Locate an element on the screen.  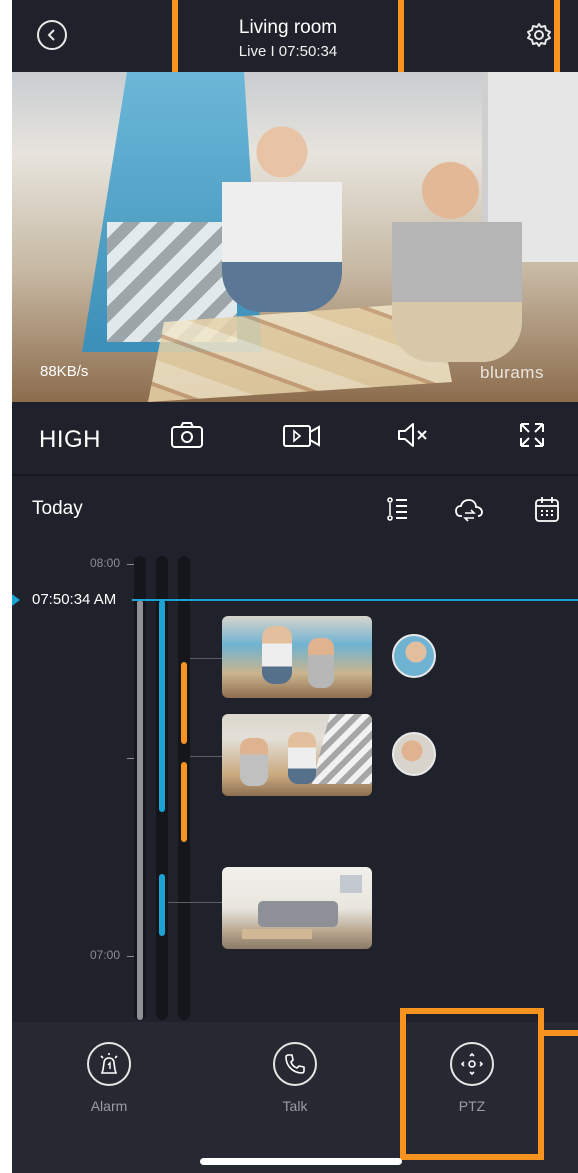
chevron-left-icon is located at coordinates (51, 35).